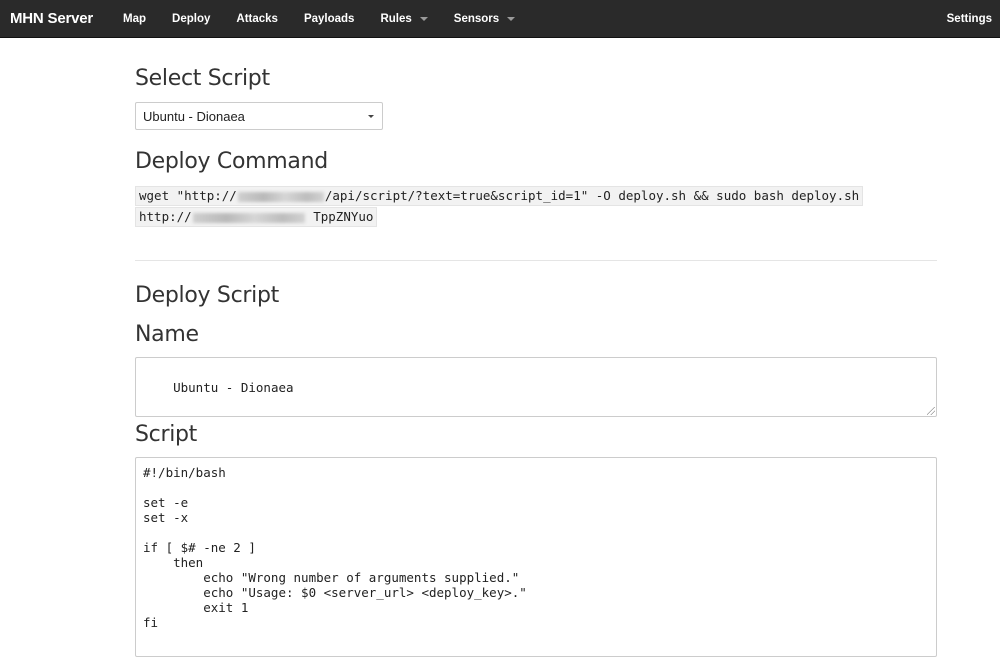 This screenshot has height=657, width=1000. What do you see at coordinates (51, 18) in the screenshot?
I see `brand-link: MHN Server` at bounding box center [51, 18].